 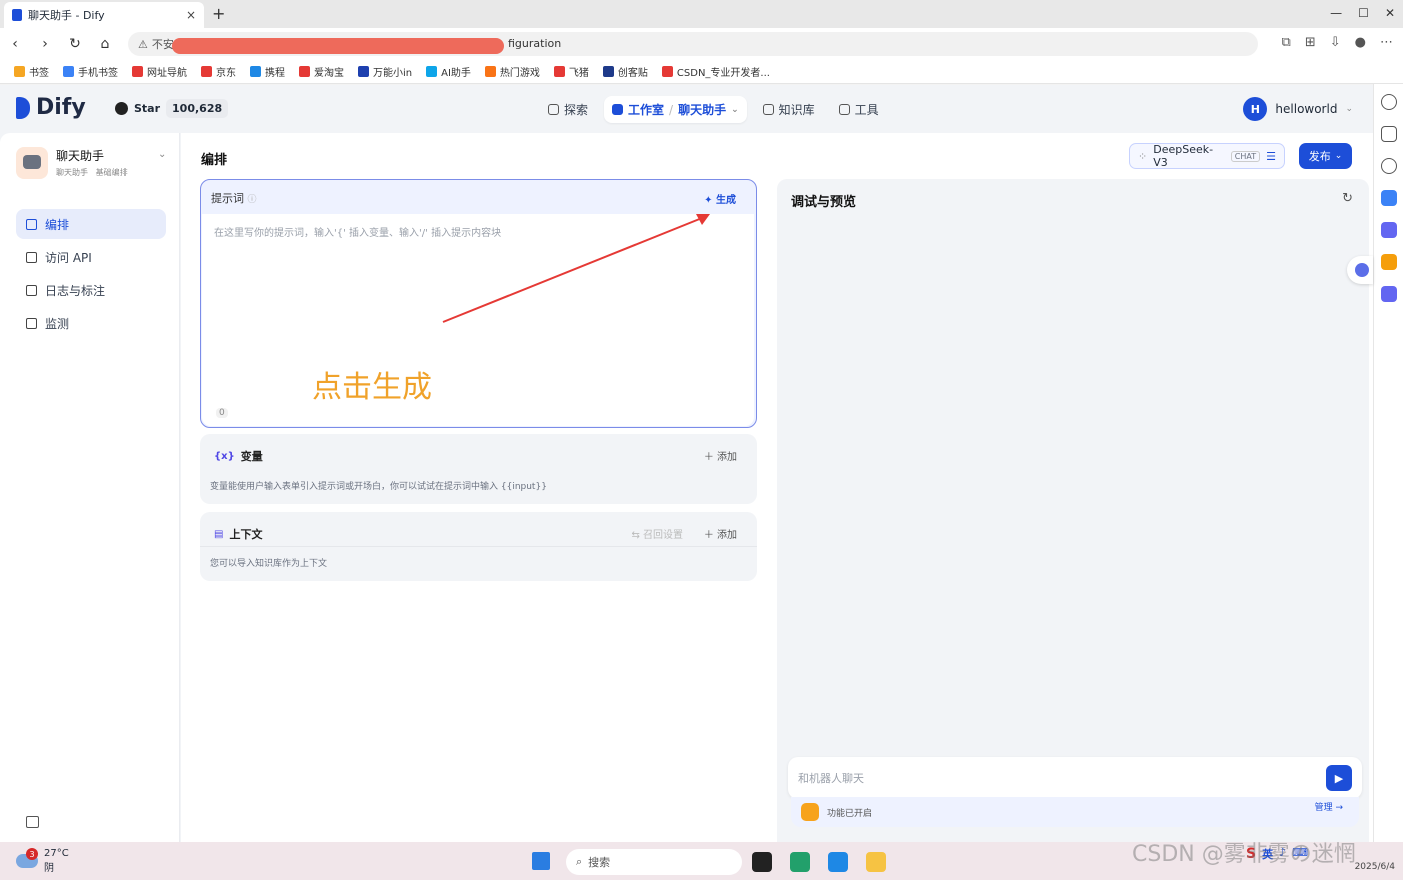 I want to click on top-nav: 探索 工作室 / 聊天助手 ⌄ 知识库 工具, so click(x=713, y=109).